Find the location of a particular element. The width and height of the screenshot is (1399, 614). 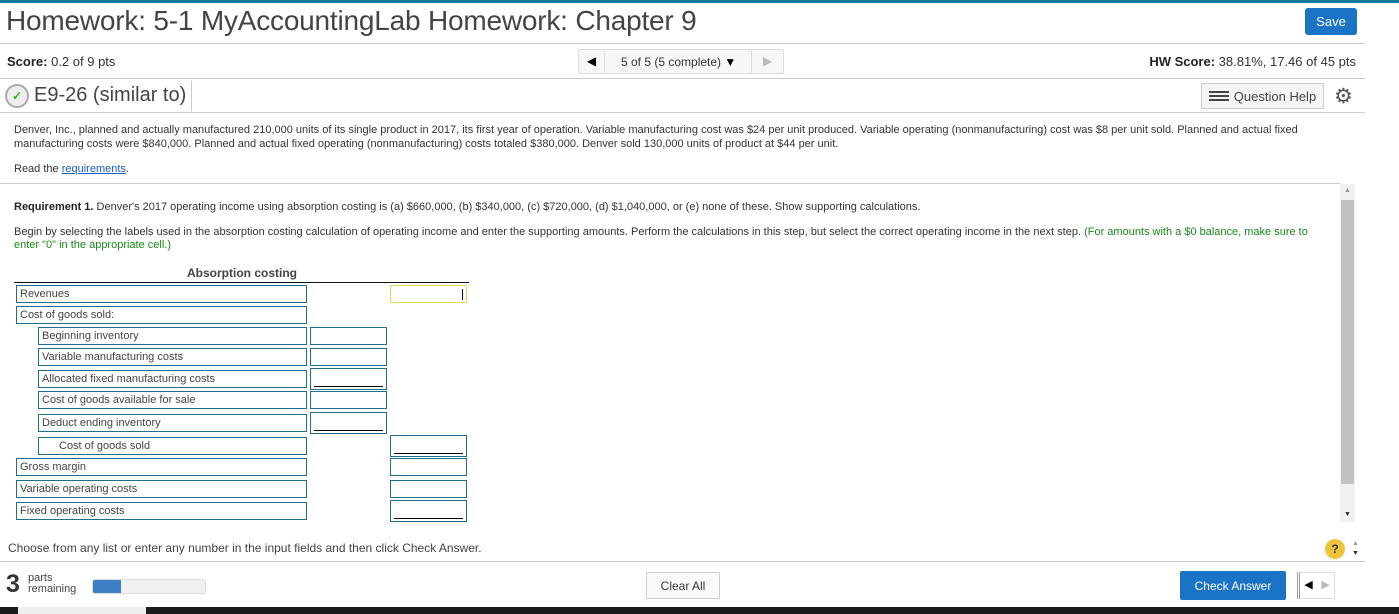

question-title: E9-26 (similar to) is located at coordinates (110, 95).